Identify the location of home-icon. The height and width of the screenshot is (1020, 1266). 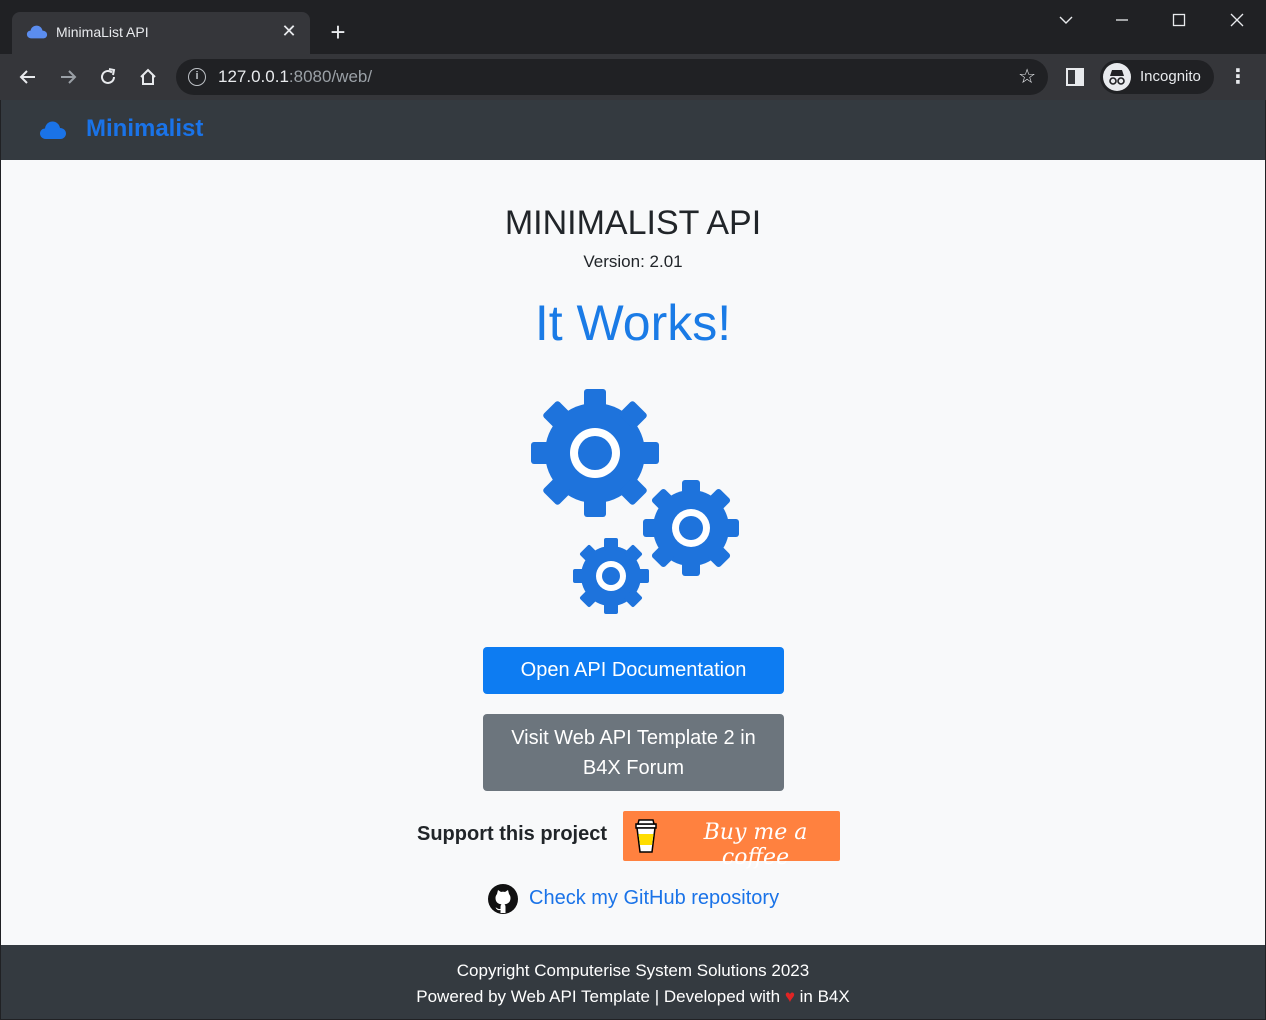
(148, 77).